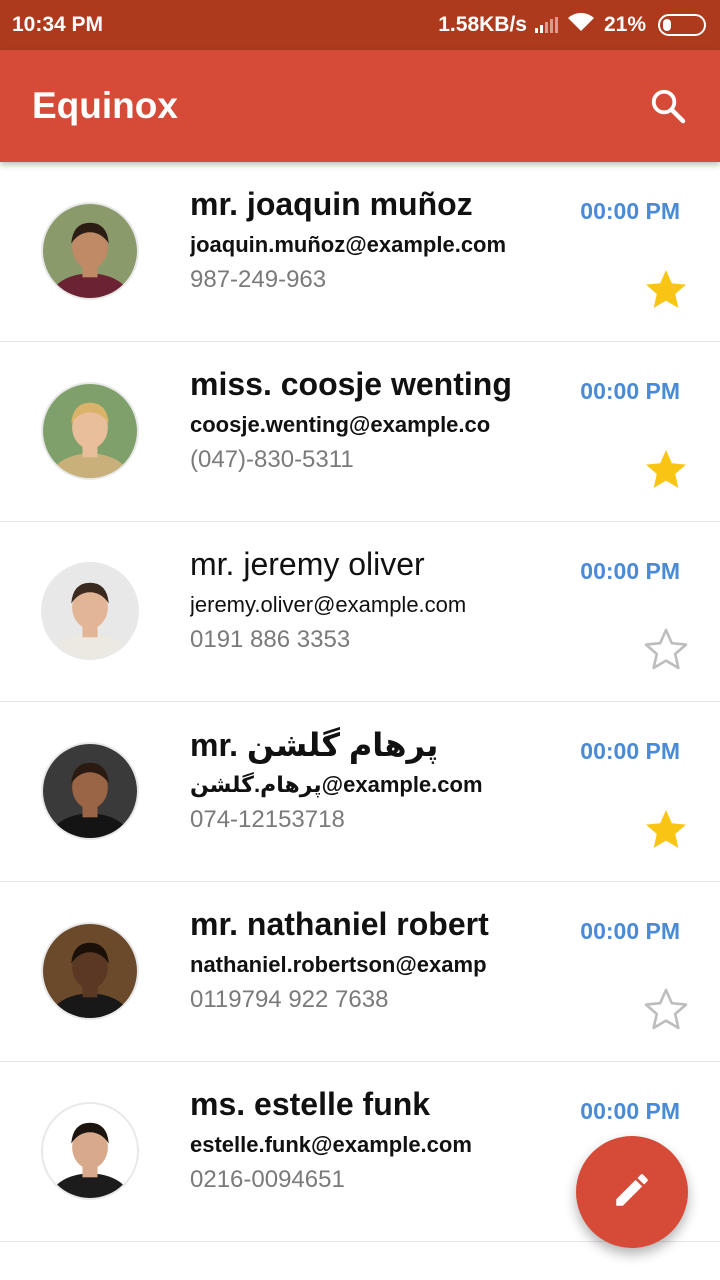 This screenshot has height=1280, width=720. Describe the element at coordinates (482, 24) in the screenshot. I see `network-speed: 1.58KB/s` at that location.